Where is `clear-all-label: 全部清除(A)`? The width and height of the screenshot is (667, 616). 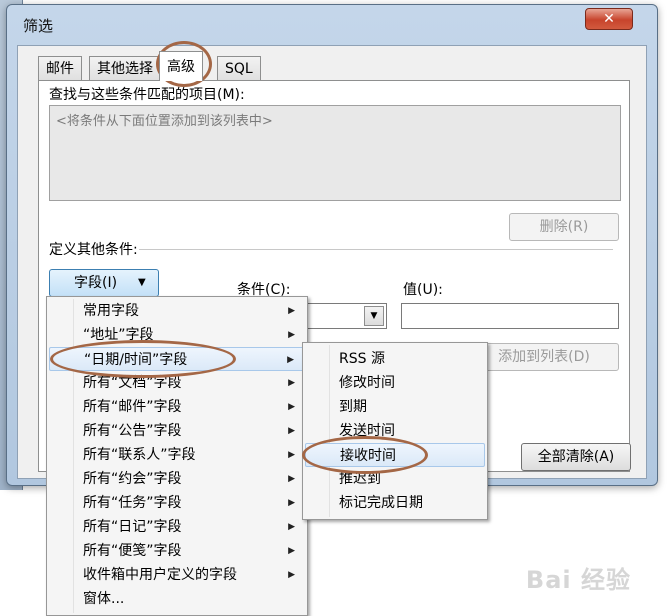 clear-all-label: 全部清除(A) is located at coordinates (576, 457).